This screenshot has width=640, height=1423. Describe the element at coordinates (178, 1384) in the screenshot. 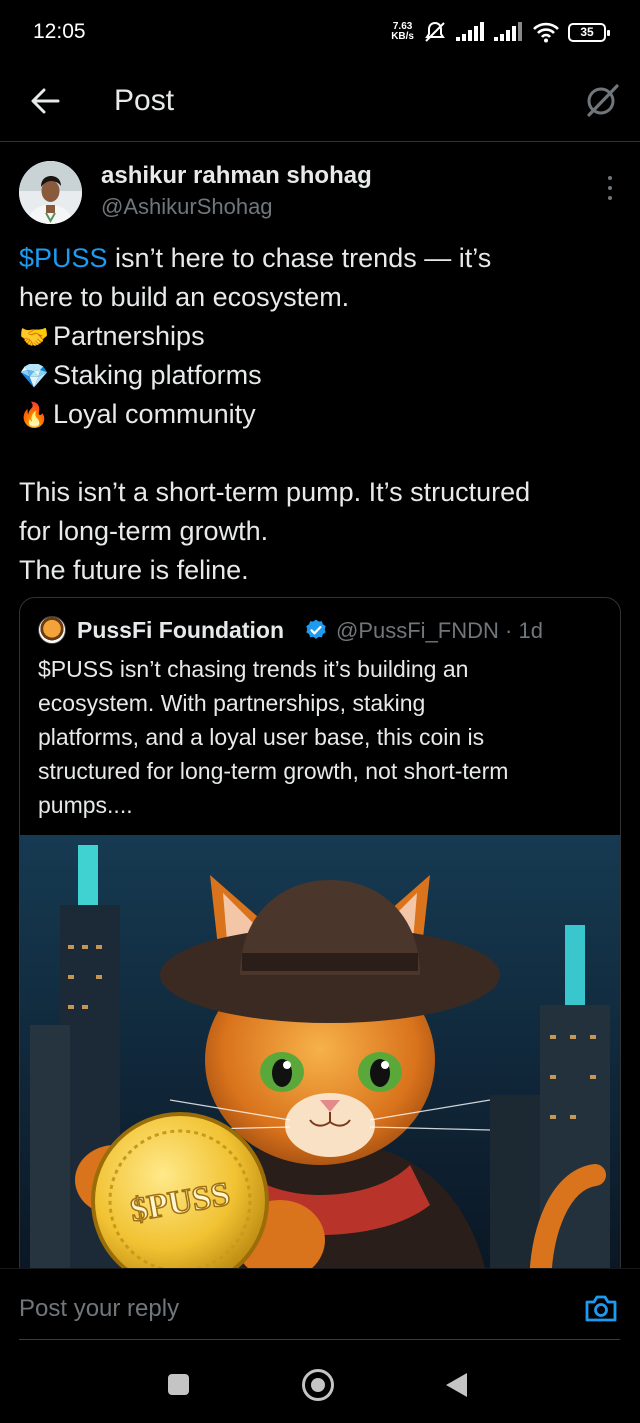

I see `recents-icon` at that location.